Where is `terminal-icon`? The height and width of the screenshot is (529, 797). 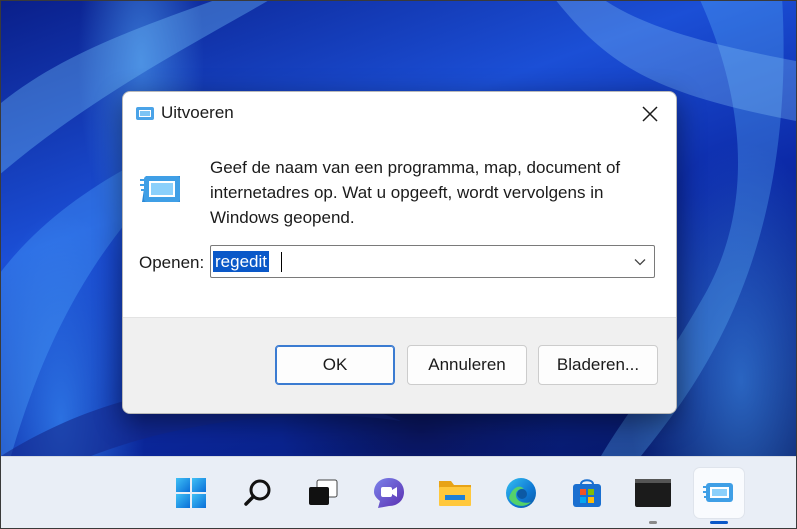 terminal-icon is located at coordinates (653, 493).